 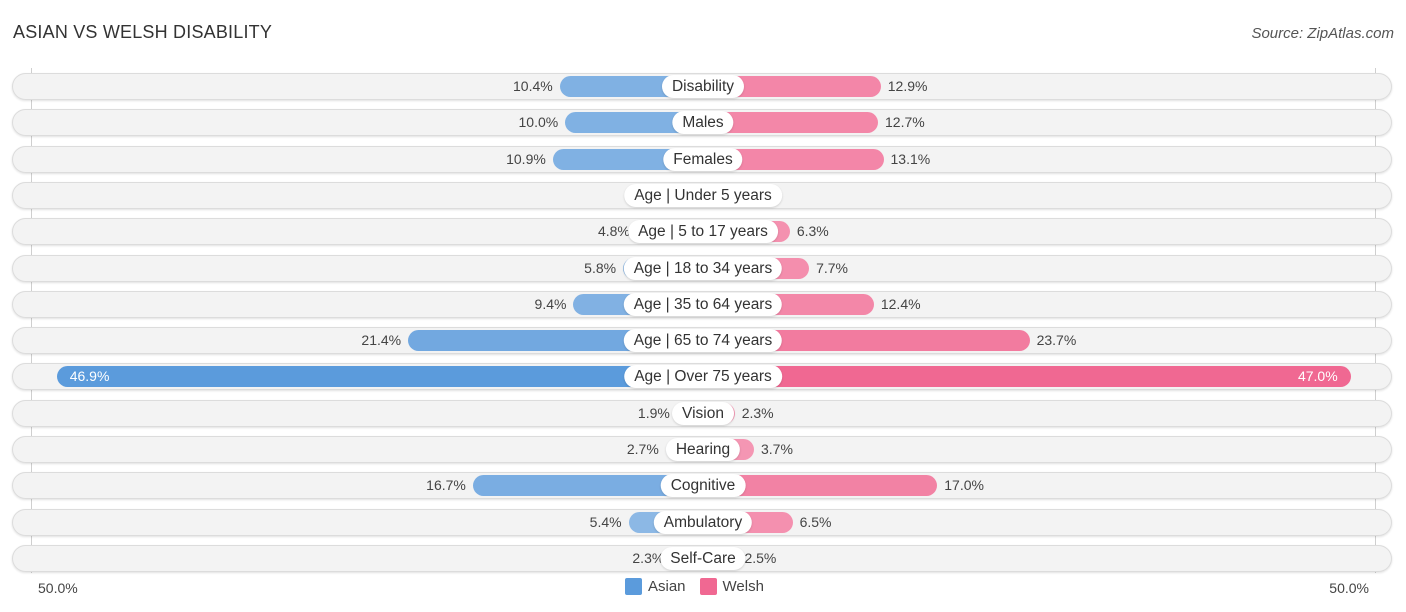 What do you see at coordinates (703, 413) in the screenshot?
I see `category-label: Vision` at bounding box center [703, 413].